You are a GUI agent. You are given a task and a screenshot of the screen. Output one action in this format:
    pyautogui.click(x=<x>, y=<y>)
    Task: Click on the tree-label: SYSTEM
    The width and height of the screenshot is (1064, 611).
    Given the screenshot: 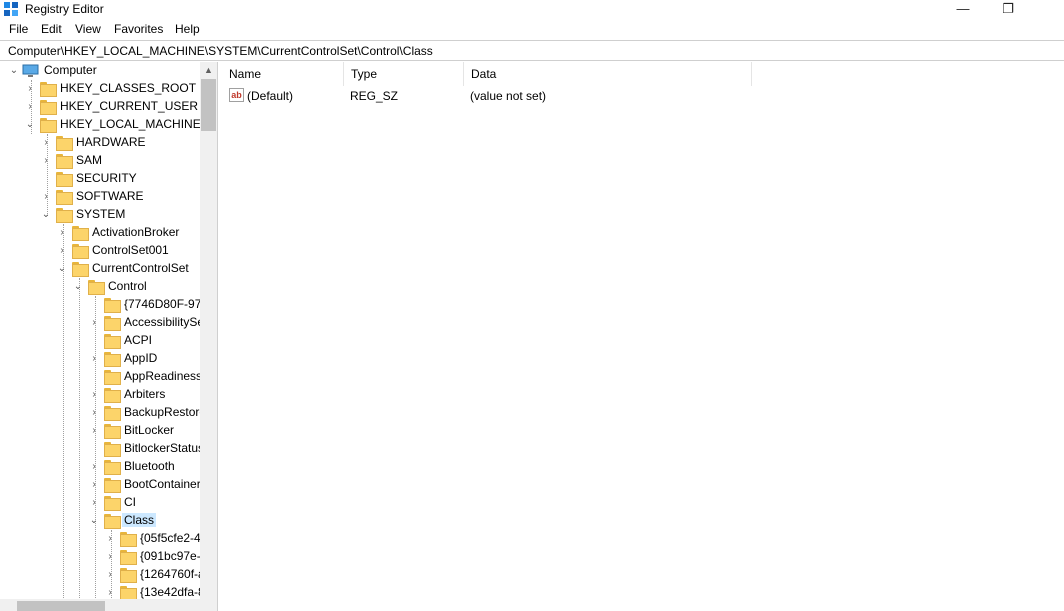 What is the action you would take?
    pyautogui.click(x=100, y=214)
    